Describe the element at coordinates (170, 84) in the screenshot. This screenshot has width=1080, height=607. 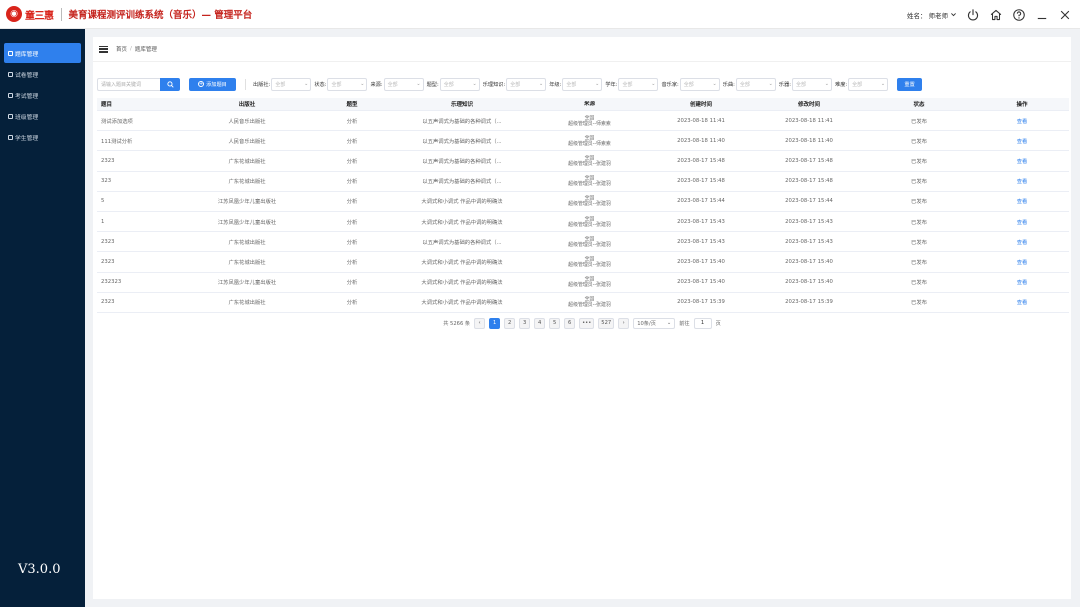
I see `search-button` at that location.